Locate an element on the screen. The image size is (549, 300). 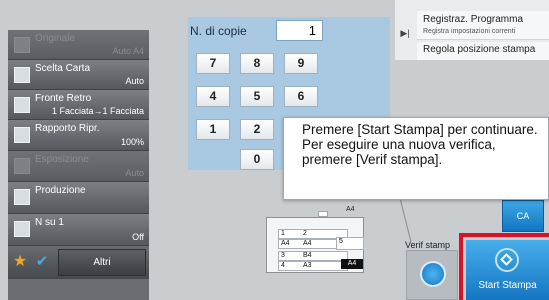
start-icon is located at coordinates (433, 274).